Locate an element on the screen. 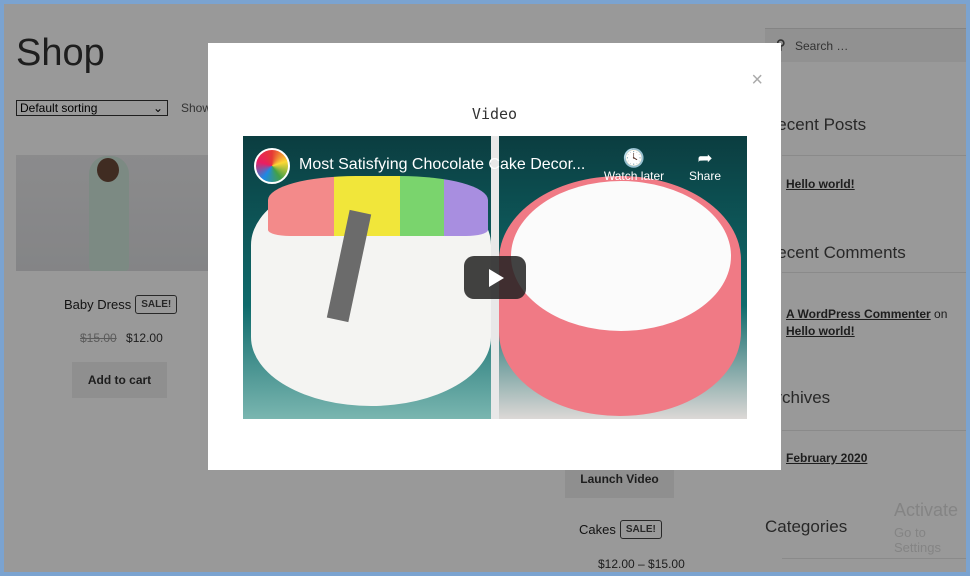 This screenshot has width=970, height=576. share-button: ➦ Share is located at coordinates (705, 165).